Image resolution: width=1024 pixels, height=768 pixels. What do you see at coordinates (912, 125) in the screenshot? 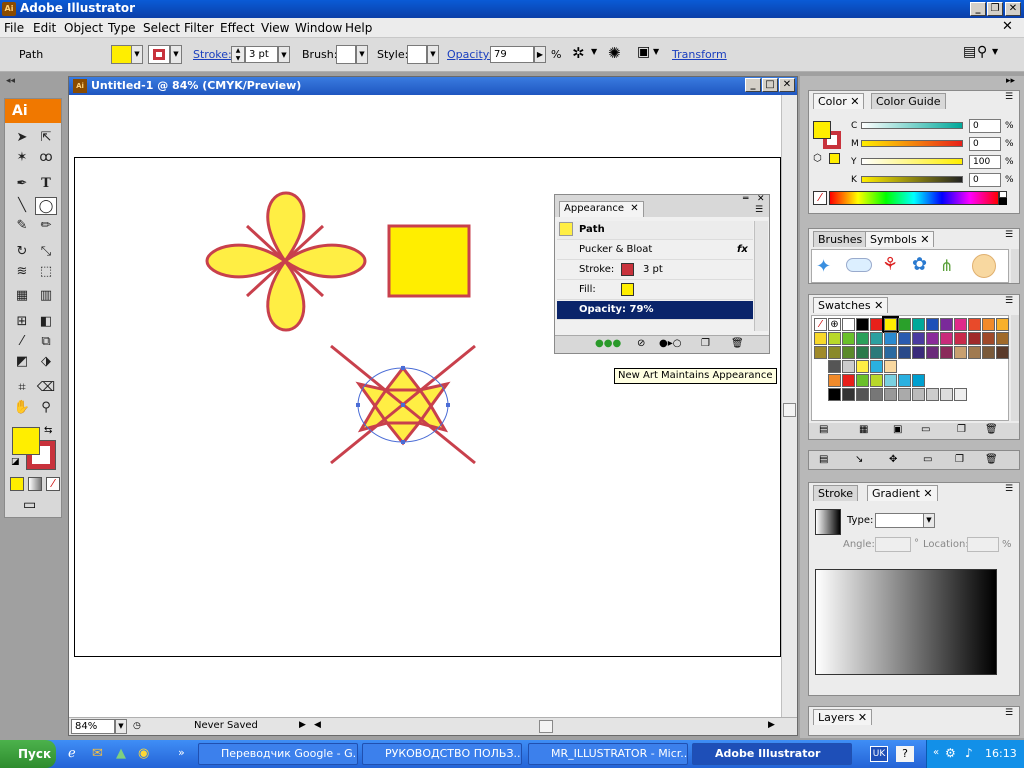
I see `cyan-slider` at bounding box center [912, 125].